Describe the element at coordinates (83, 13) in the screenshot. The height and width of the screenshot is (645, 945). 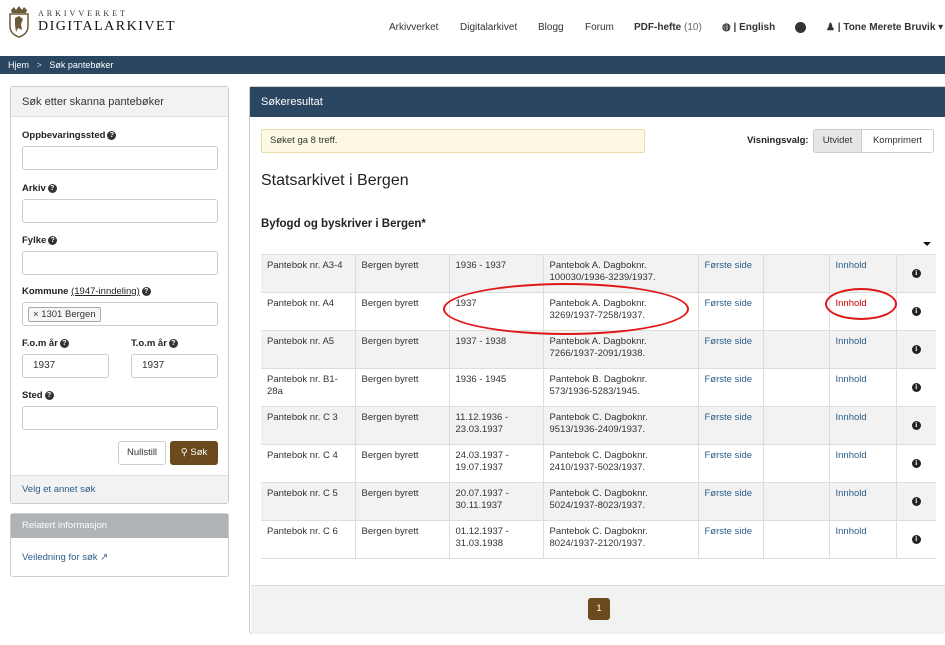
I see `logo-top-text: ARKIVVERKET` at that location.